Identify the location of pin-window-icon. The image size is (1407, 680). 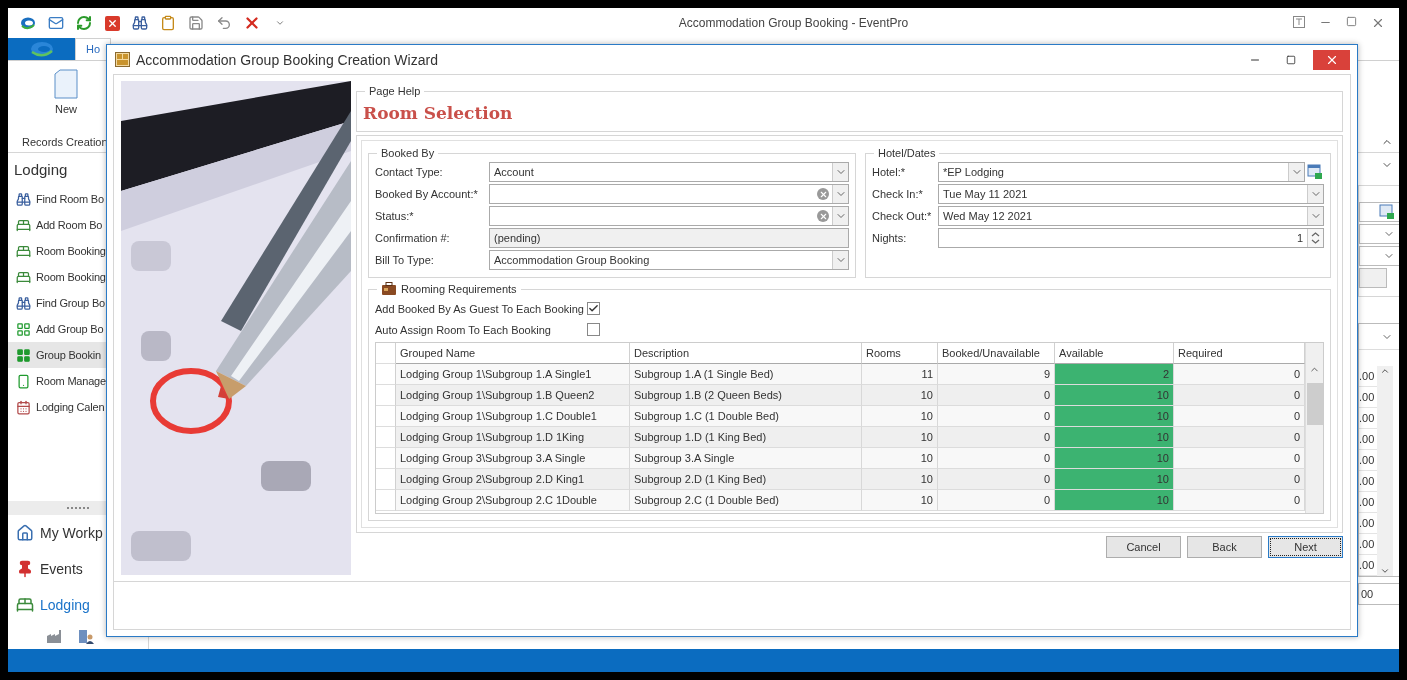
(1299, 22).